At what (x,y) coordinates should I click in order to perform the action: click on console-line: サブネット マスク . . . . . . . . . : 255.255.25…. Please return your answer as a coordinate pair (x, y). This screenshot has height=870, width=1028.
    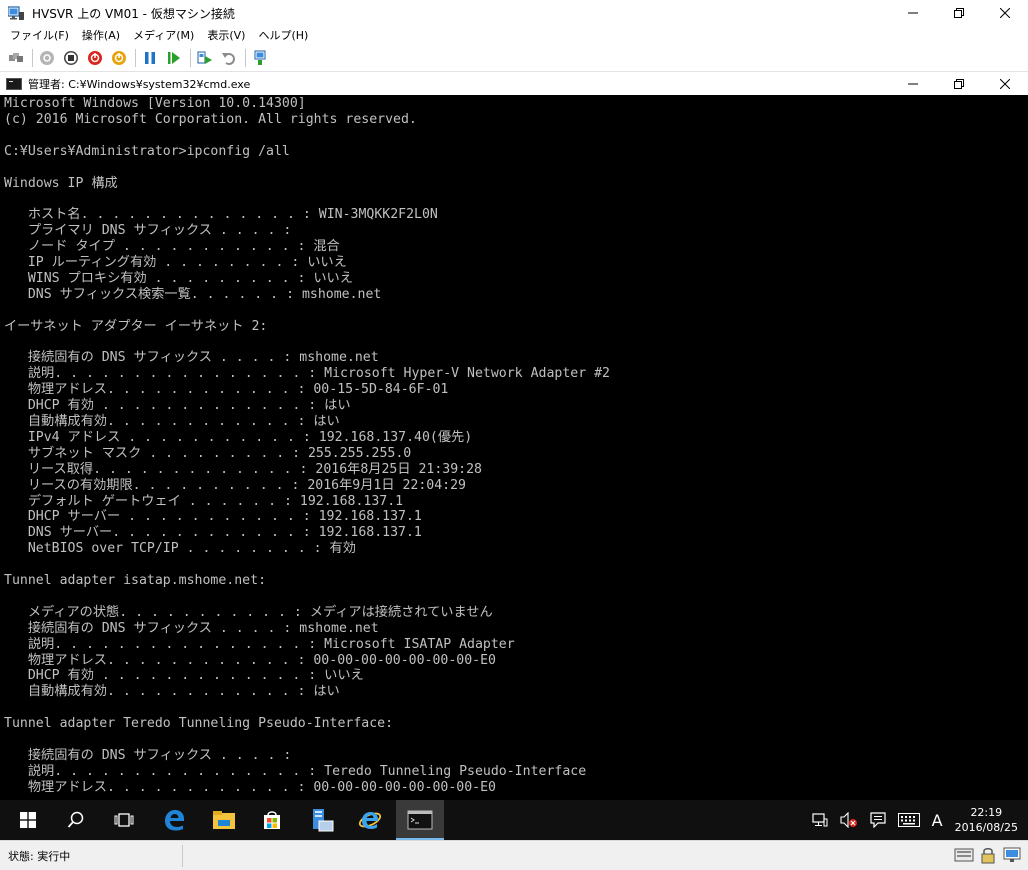
    Looking at the image, I should click on (208, 453).